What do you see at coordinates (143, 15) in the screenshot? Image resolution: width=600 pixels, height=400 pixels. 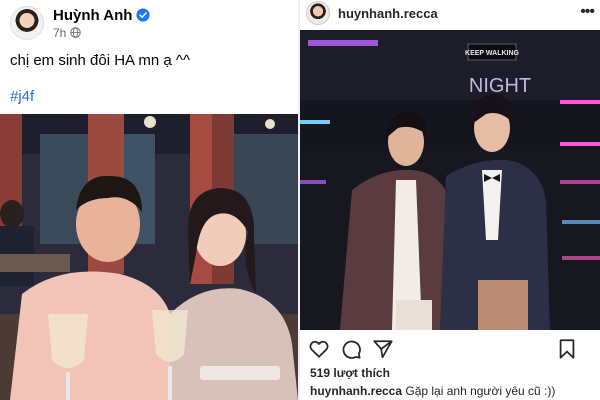 I see `verified-badge-icon` at bounding box center [143, 15].